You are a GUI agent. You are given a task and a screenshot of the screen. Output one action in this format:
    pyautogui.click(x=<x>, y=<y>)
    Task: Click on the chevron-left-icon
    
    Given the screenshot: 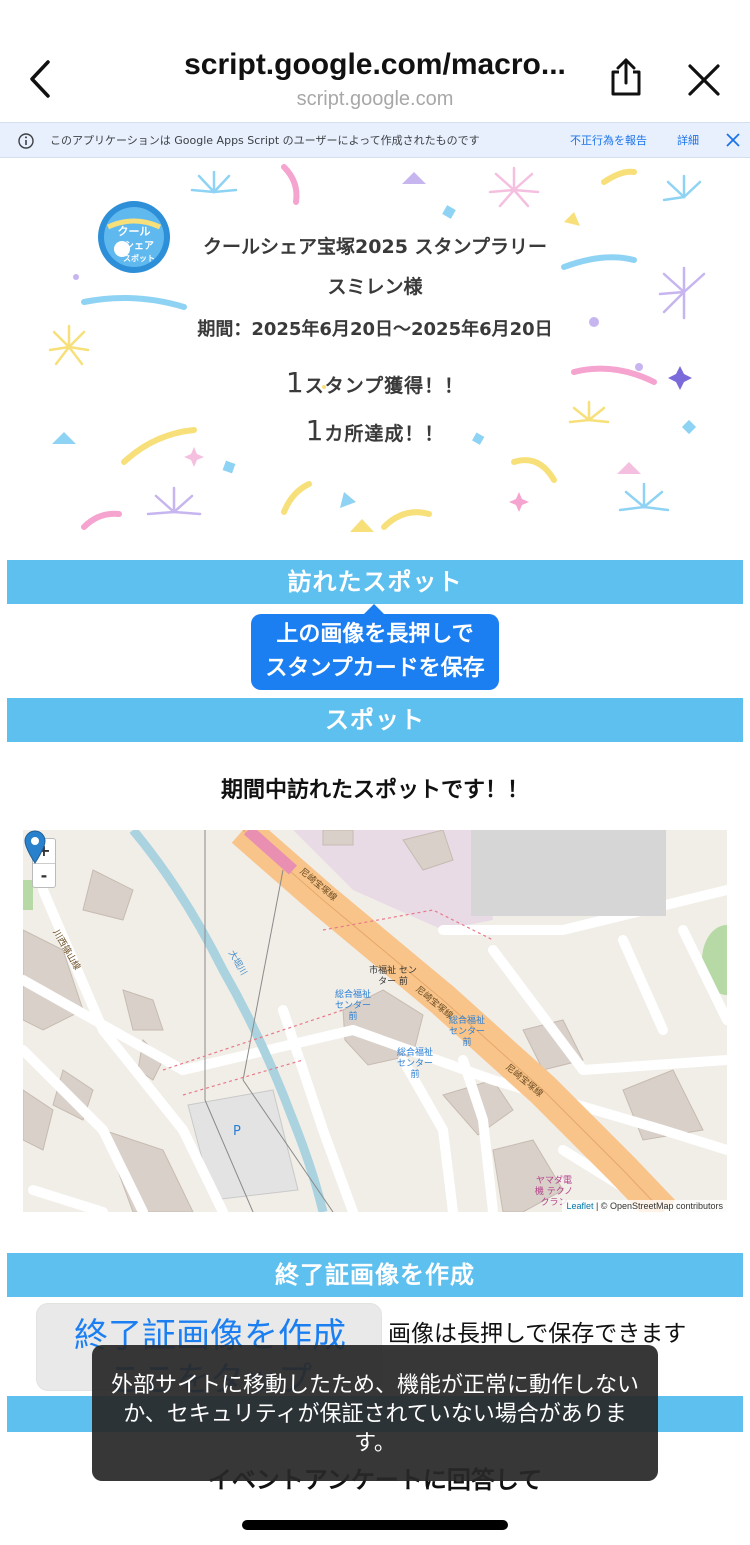 What is the action you would take?
    pyautogui.click(x=40, y=79)
    